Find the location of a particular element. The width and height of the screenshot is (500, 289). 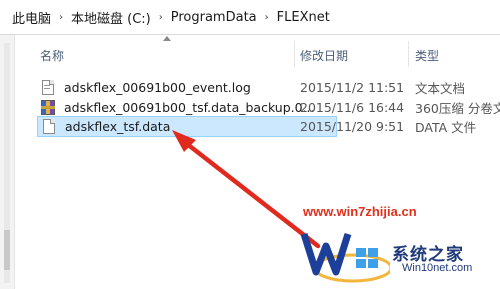

watermark-url: www.win7zhijia.cn is located at coordinates (360, 211).